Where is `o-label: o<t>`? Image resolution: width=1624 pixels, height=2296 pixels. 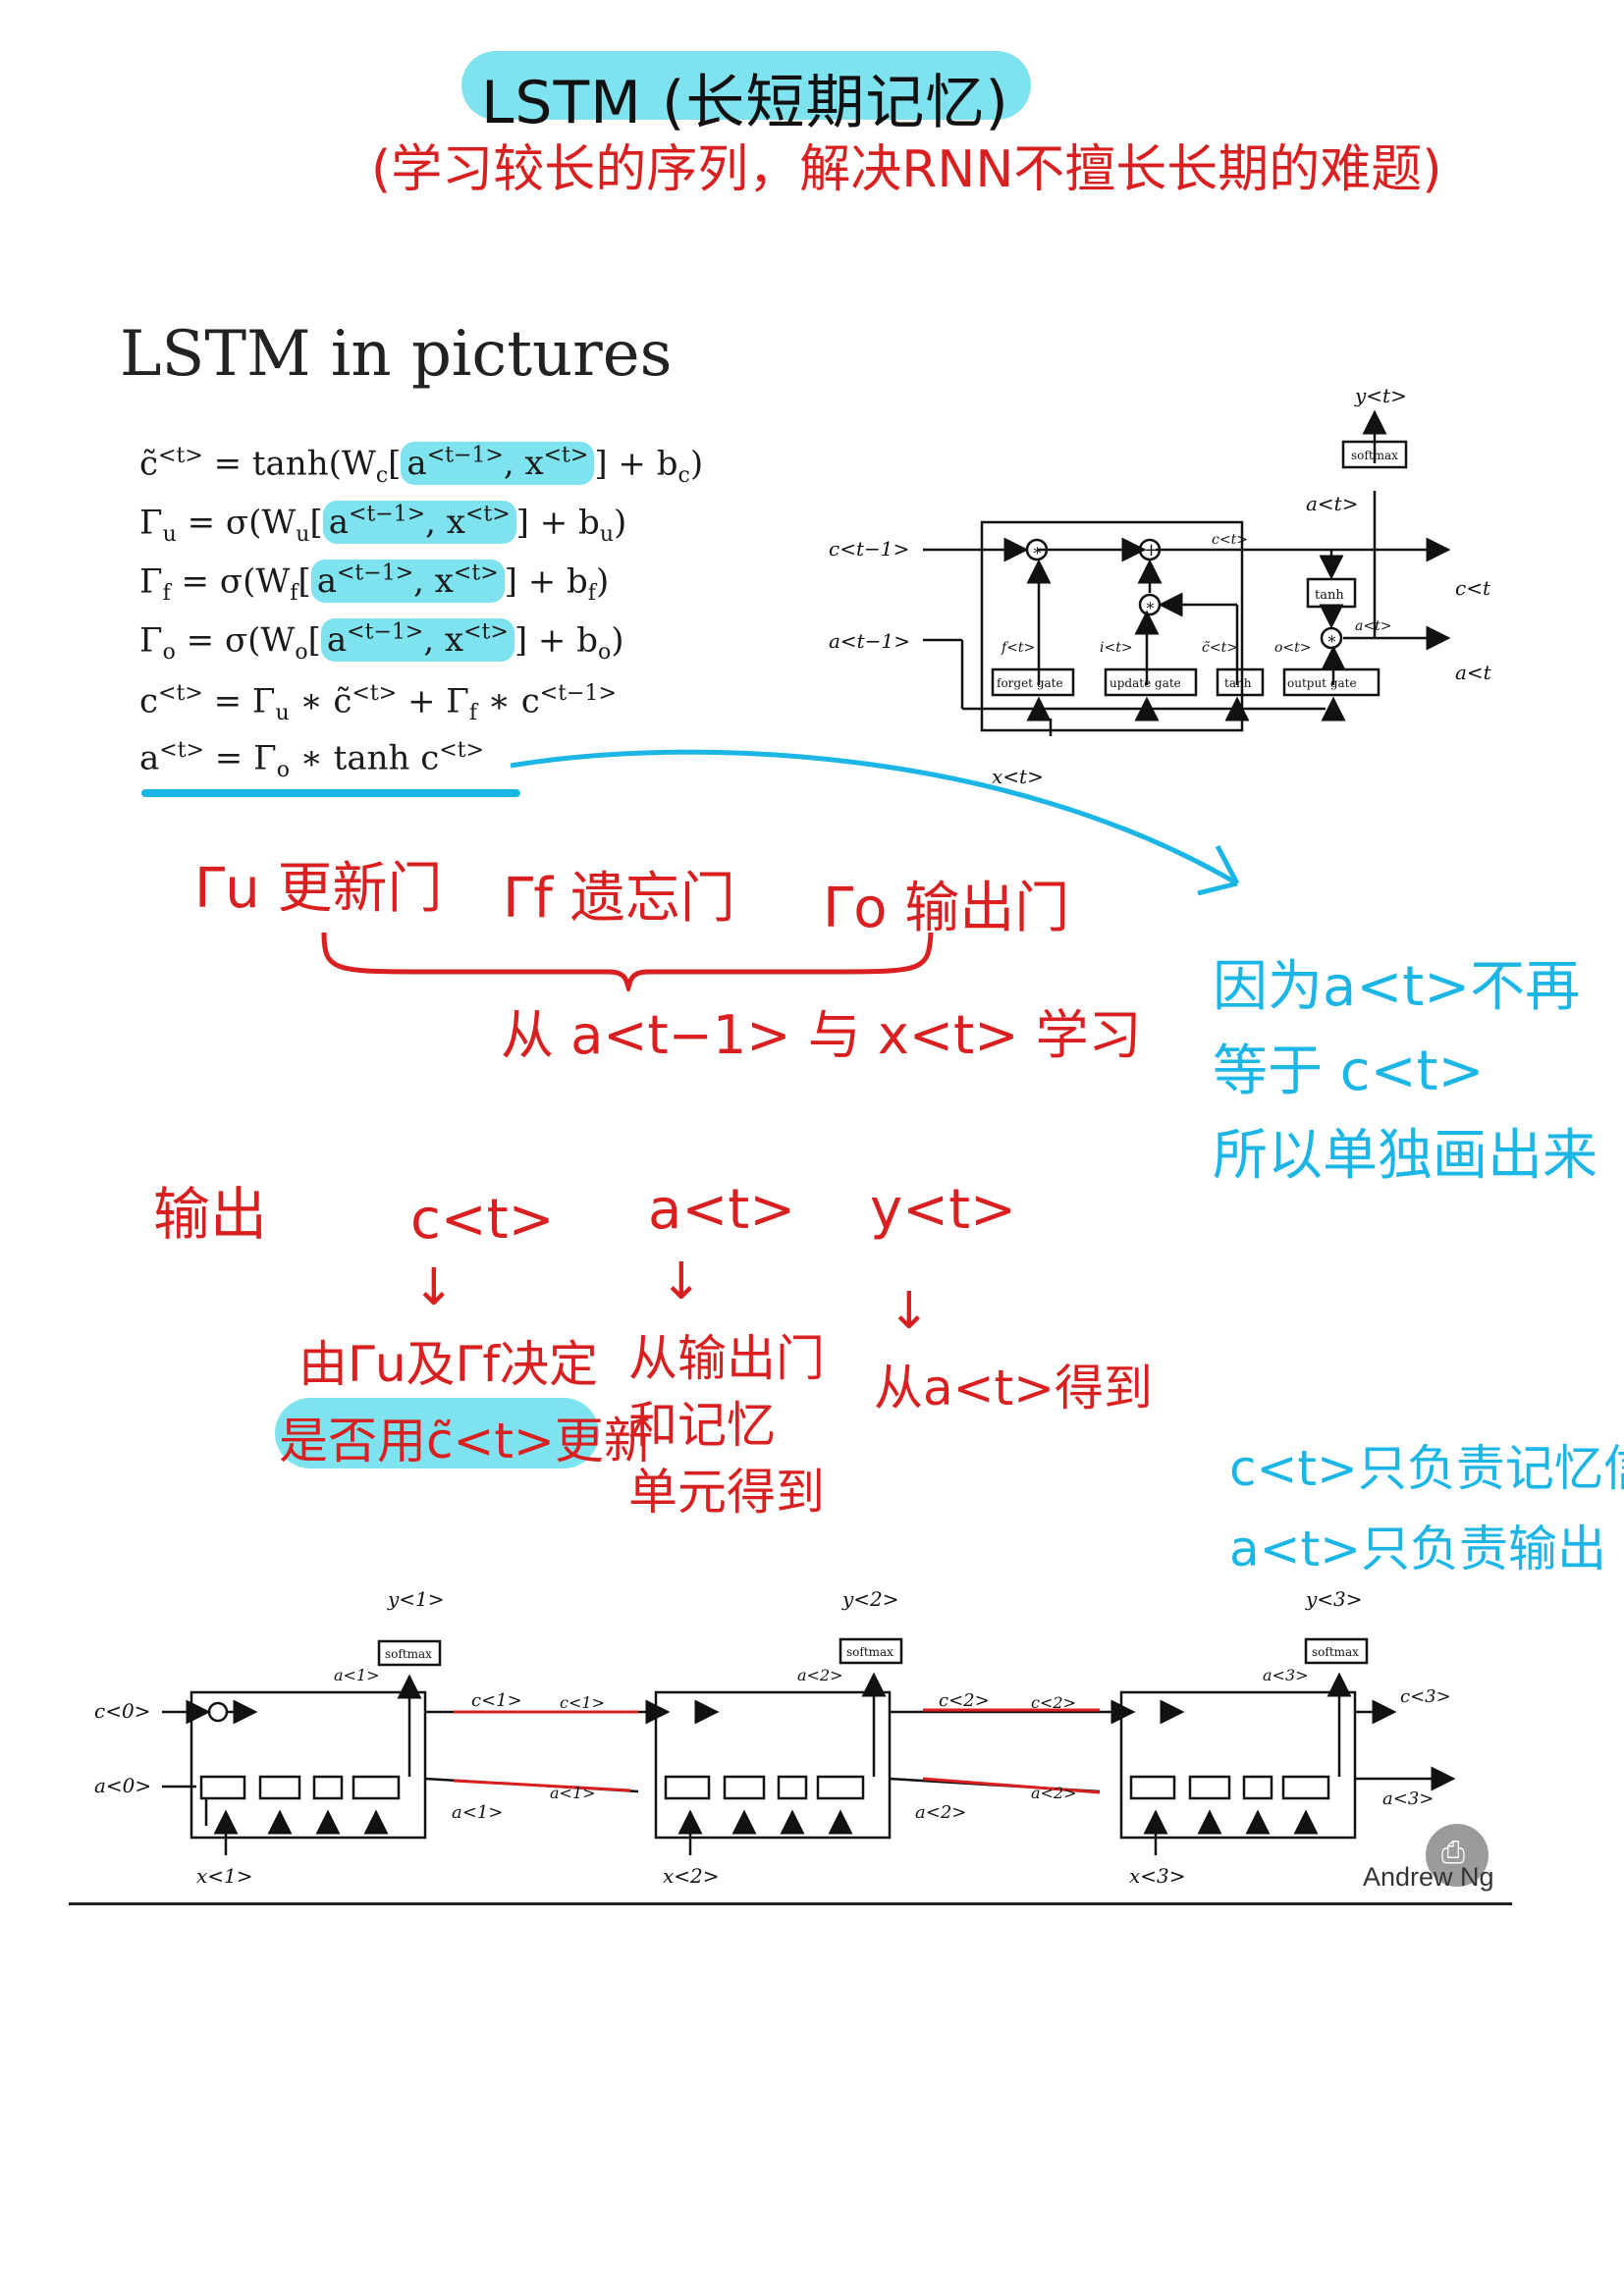
o-label: o<t> is located at coordinates (1293, 648).